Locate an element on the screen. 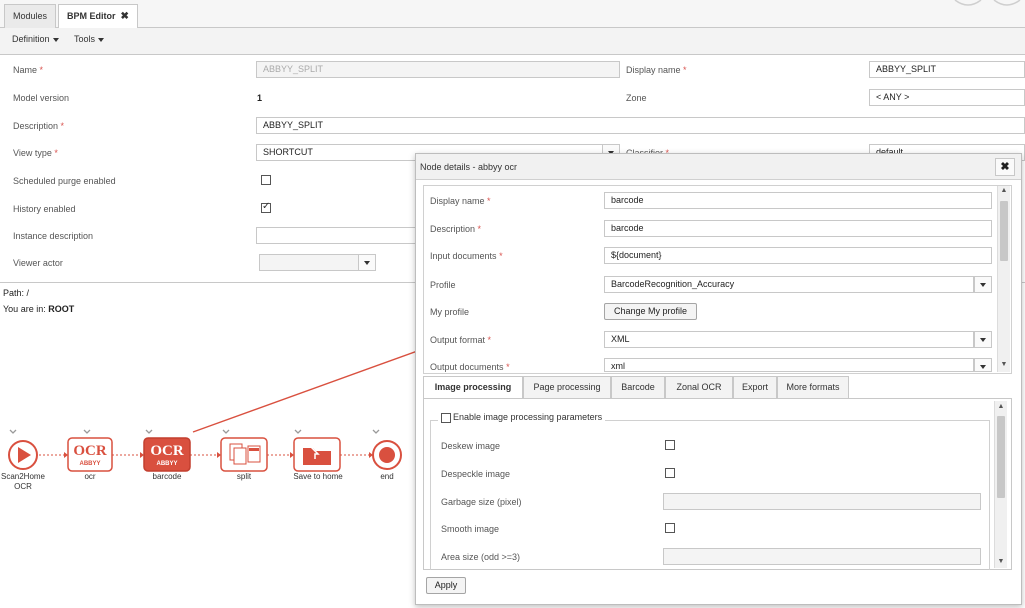  dialog-close-button: ✖ is located at coordinates (1005, 167).